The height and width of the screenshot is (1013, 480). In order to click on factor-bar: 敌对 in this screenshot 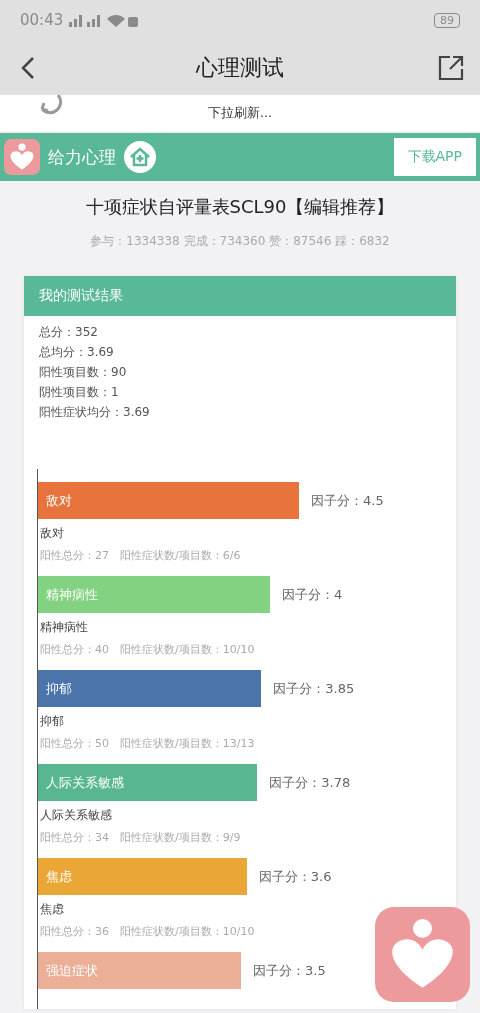, I will do `click(168, 500)`.